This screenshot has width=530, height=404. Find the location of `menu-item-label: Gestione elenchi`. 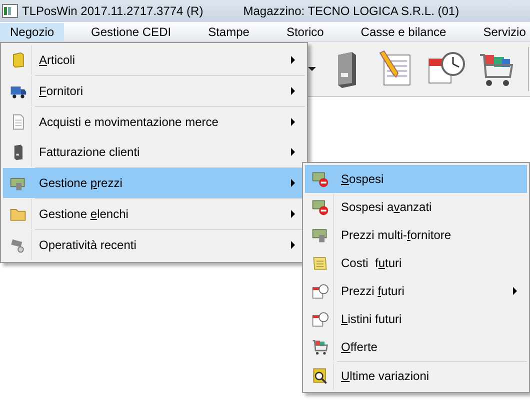

menu-item-label: Gestione elenchi is located at coordinates (84, 214).